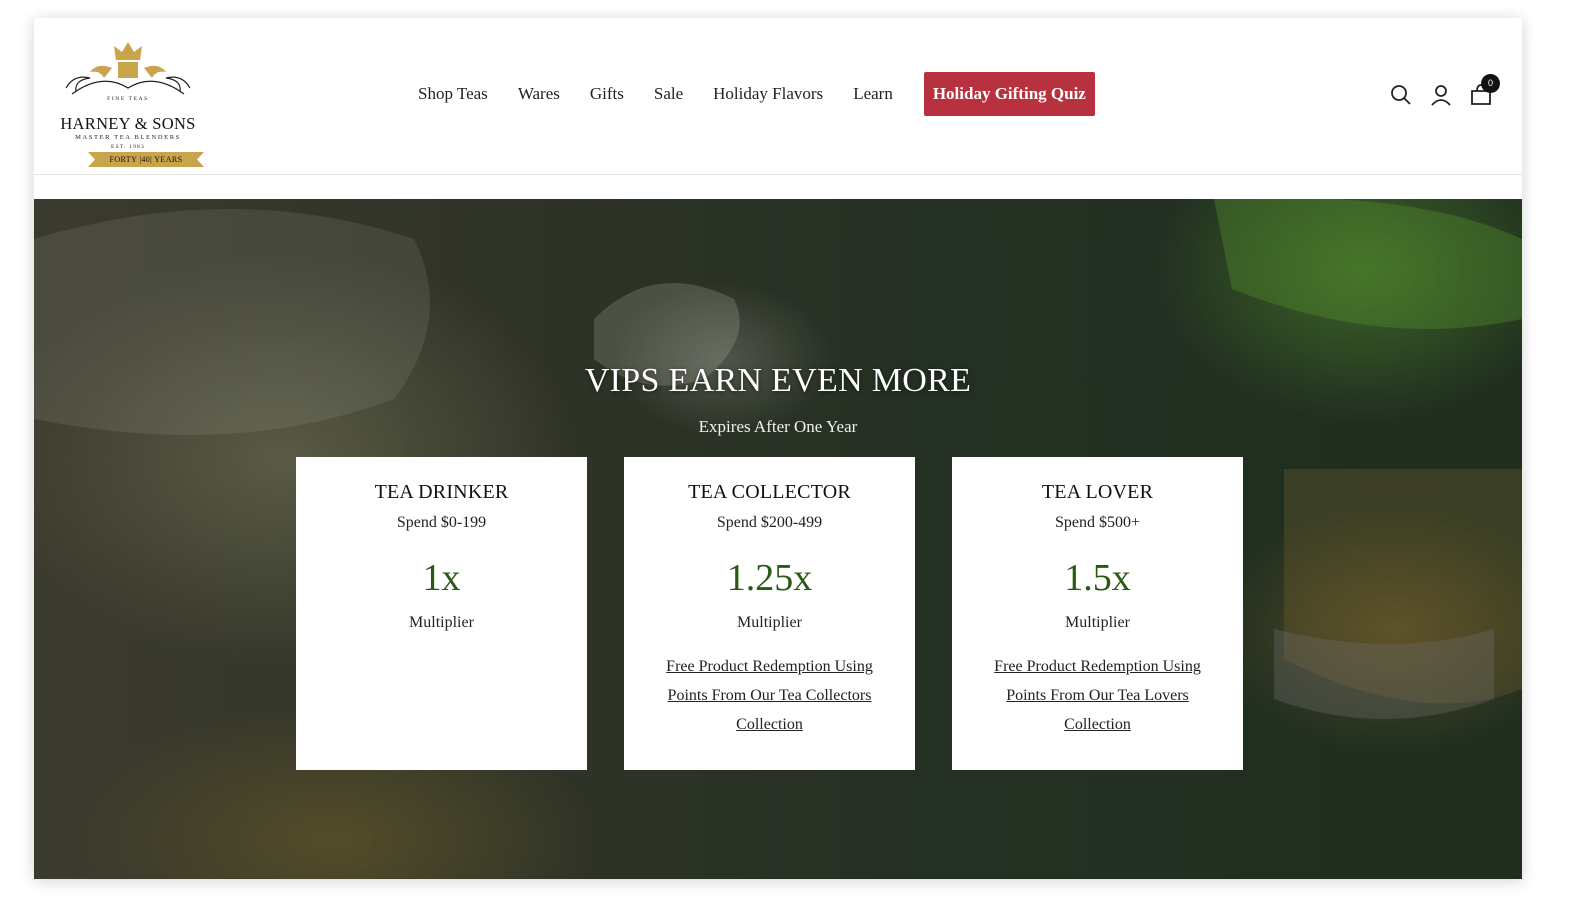 The image size is (1570, 907). I want to click on tier-multiplier: 1.25x, so click(769, 578).